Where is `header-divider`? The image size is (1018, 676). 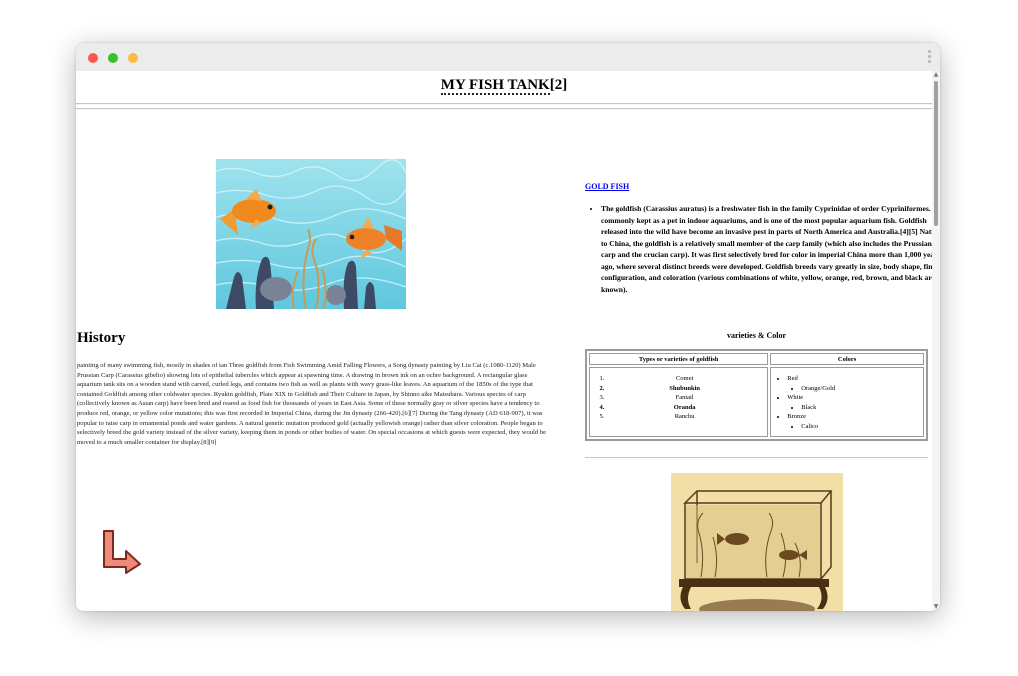
header-divider is located at coordinates (504, 104).